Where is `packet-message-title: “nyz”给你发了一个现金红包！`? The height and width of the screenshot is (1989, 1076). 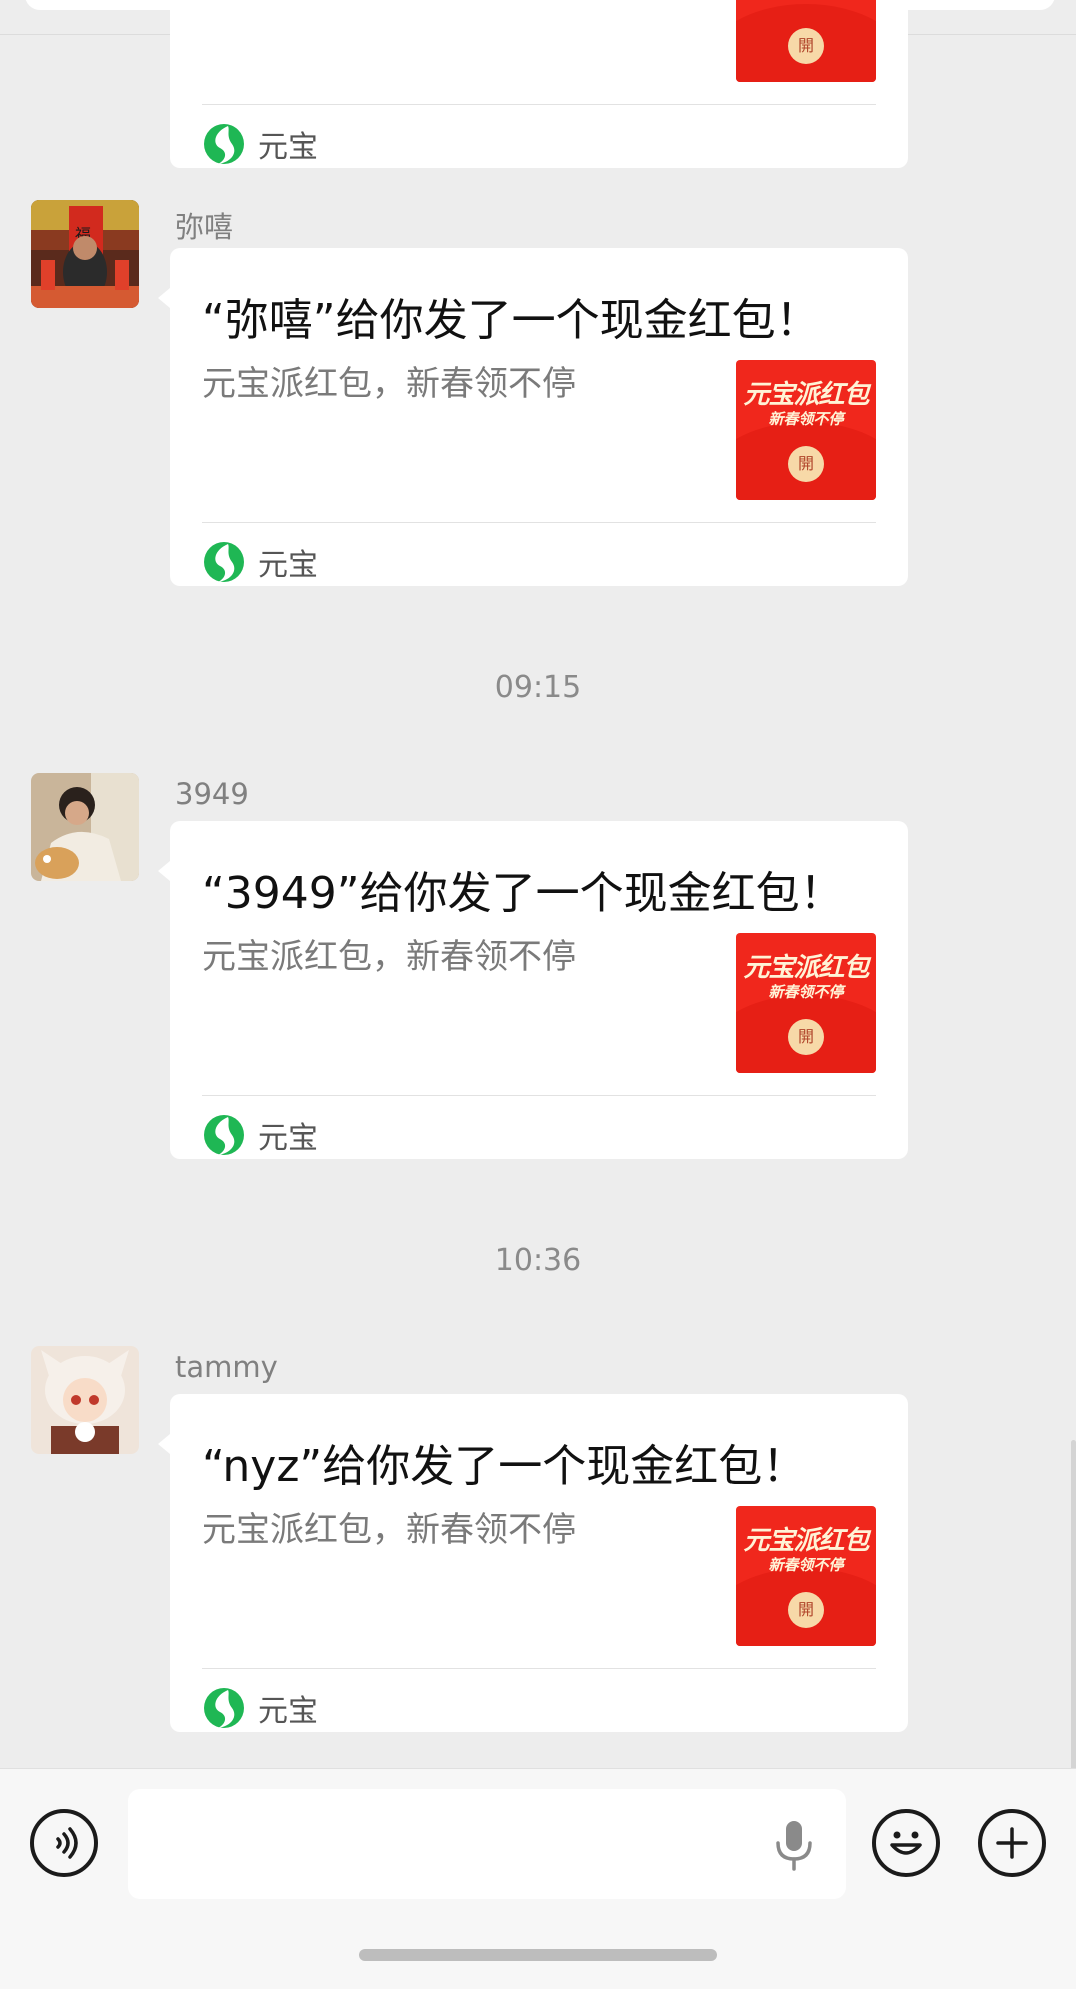
packet-message-title: “nyz”给你发了一个现金红包！ is located at coordinates (504, 1466).